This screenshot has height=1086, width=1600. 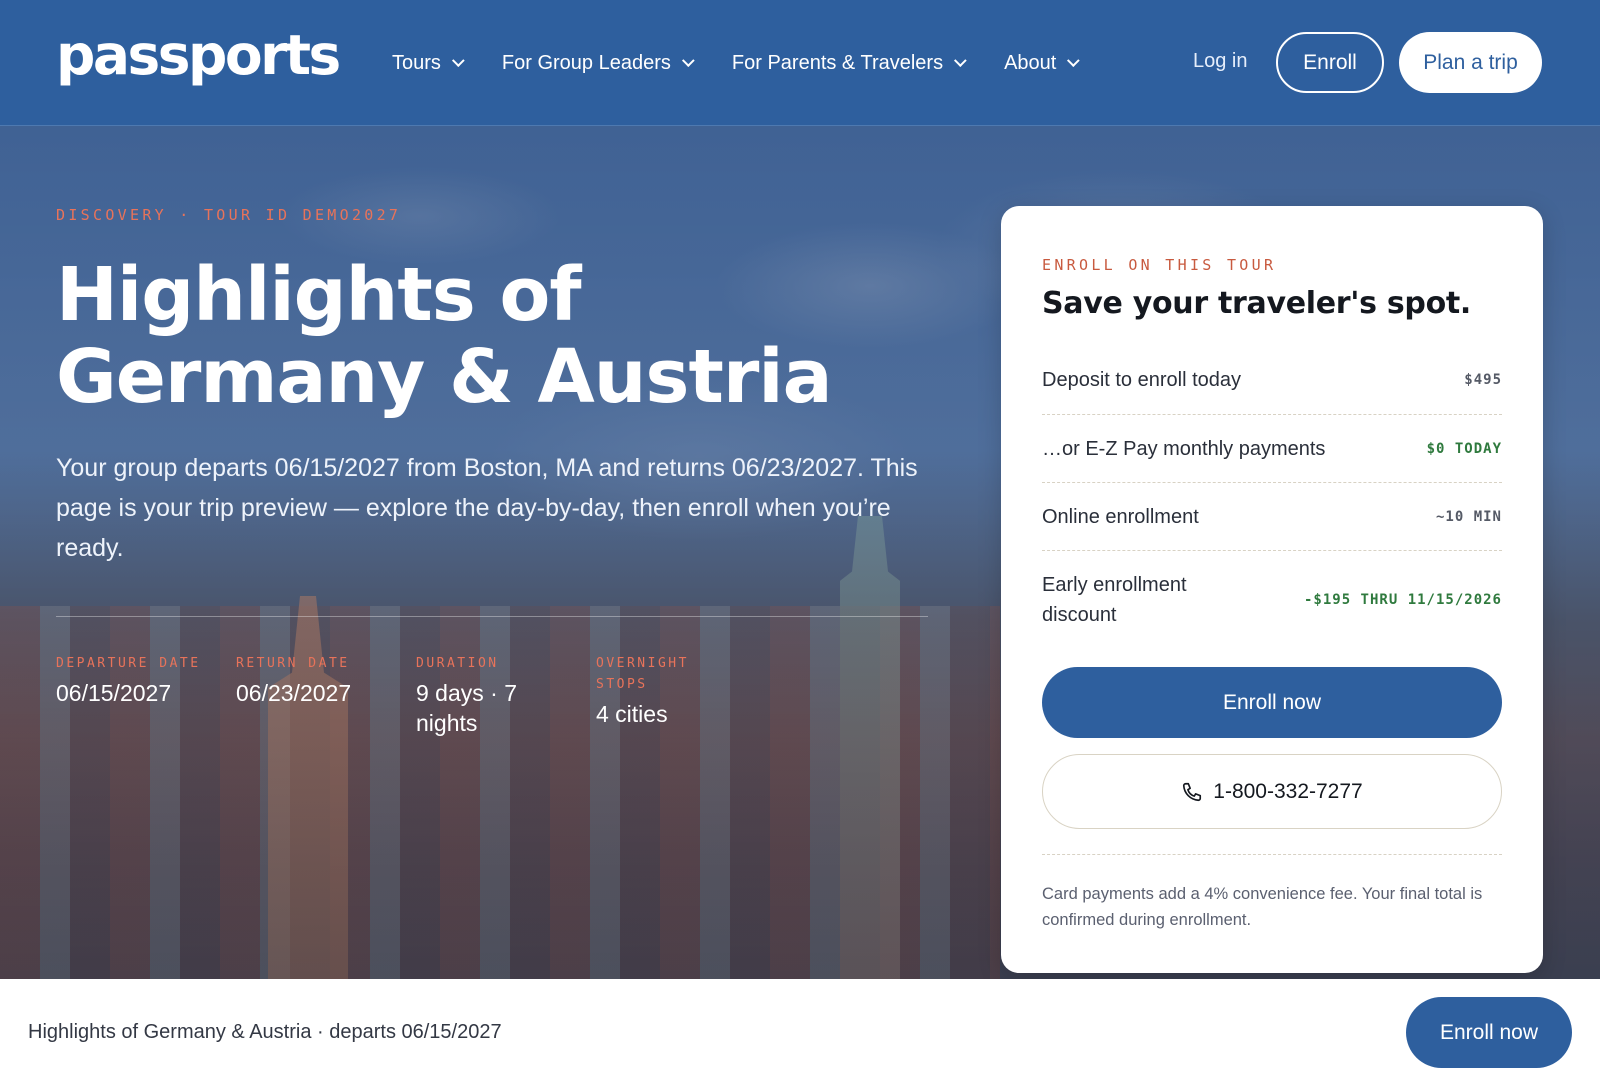 I want to click on stat-return: RETURN DATE 06/23/2027, so click(x=326, y=695).